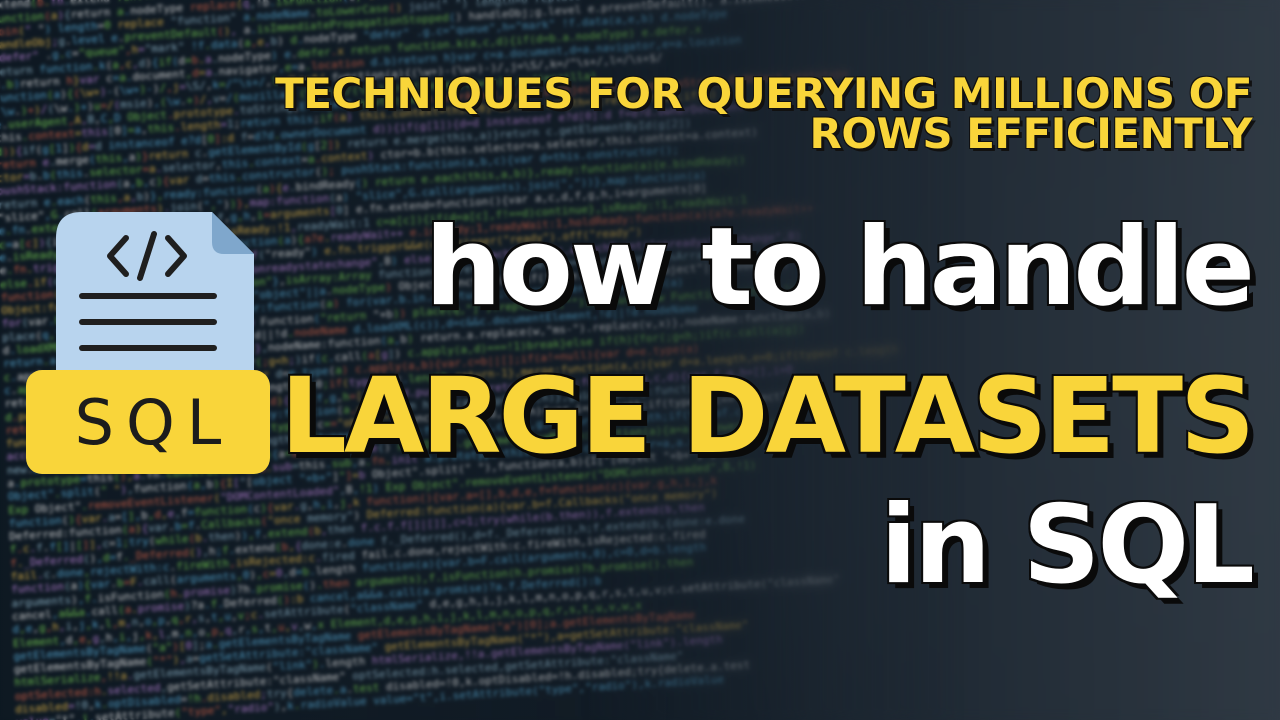  Describe the element at coordinates (1067, 545) in the screenshot. I see `title-line-3: in SQL` at that location.